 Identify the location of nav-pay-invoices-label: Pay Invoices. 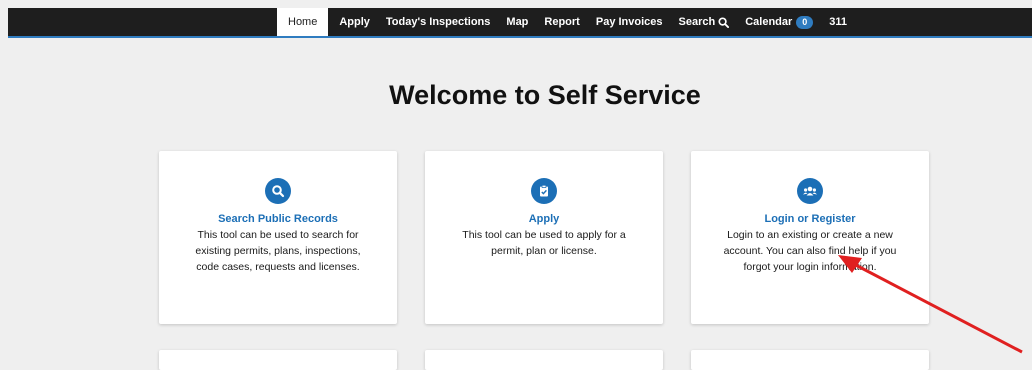
(629, 22).